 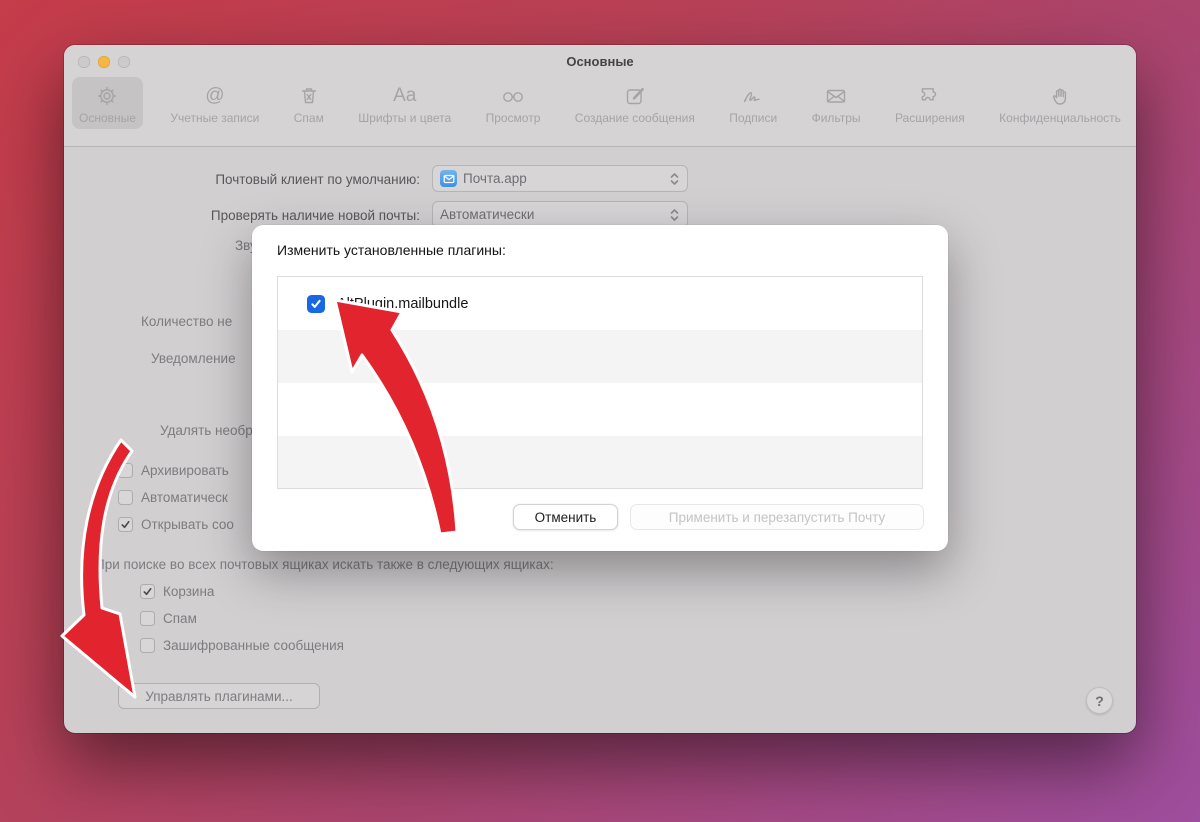 I want to click on tab-label: Конфиденциальность, so click(x=1060, y=118).